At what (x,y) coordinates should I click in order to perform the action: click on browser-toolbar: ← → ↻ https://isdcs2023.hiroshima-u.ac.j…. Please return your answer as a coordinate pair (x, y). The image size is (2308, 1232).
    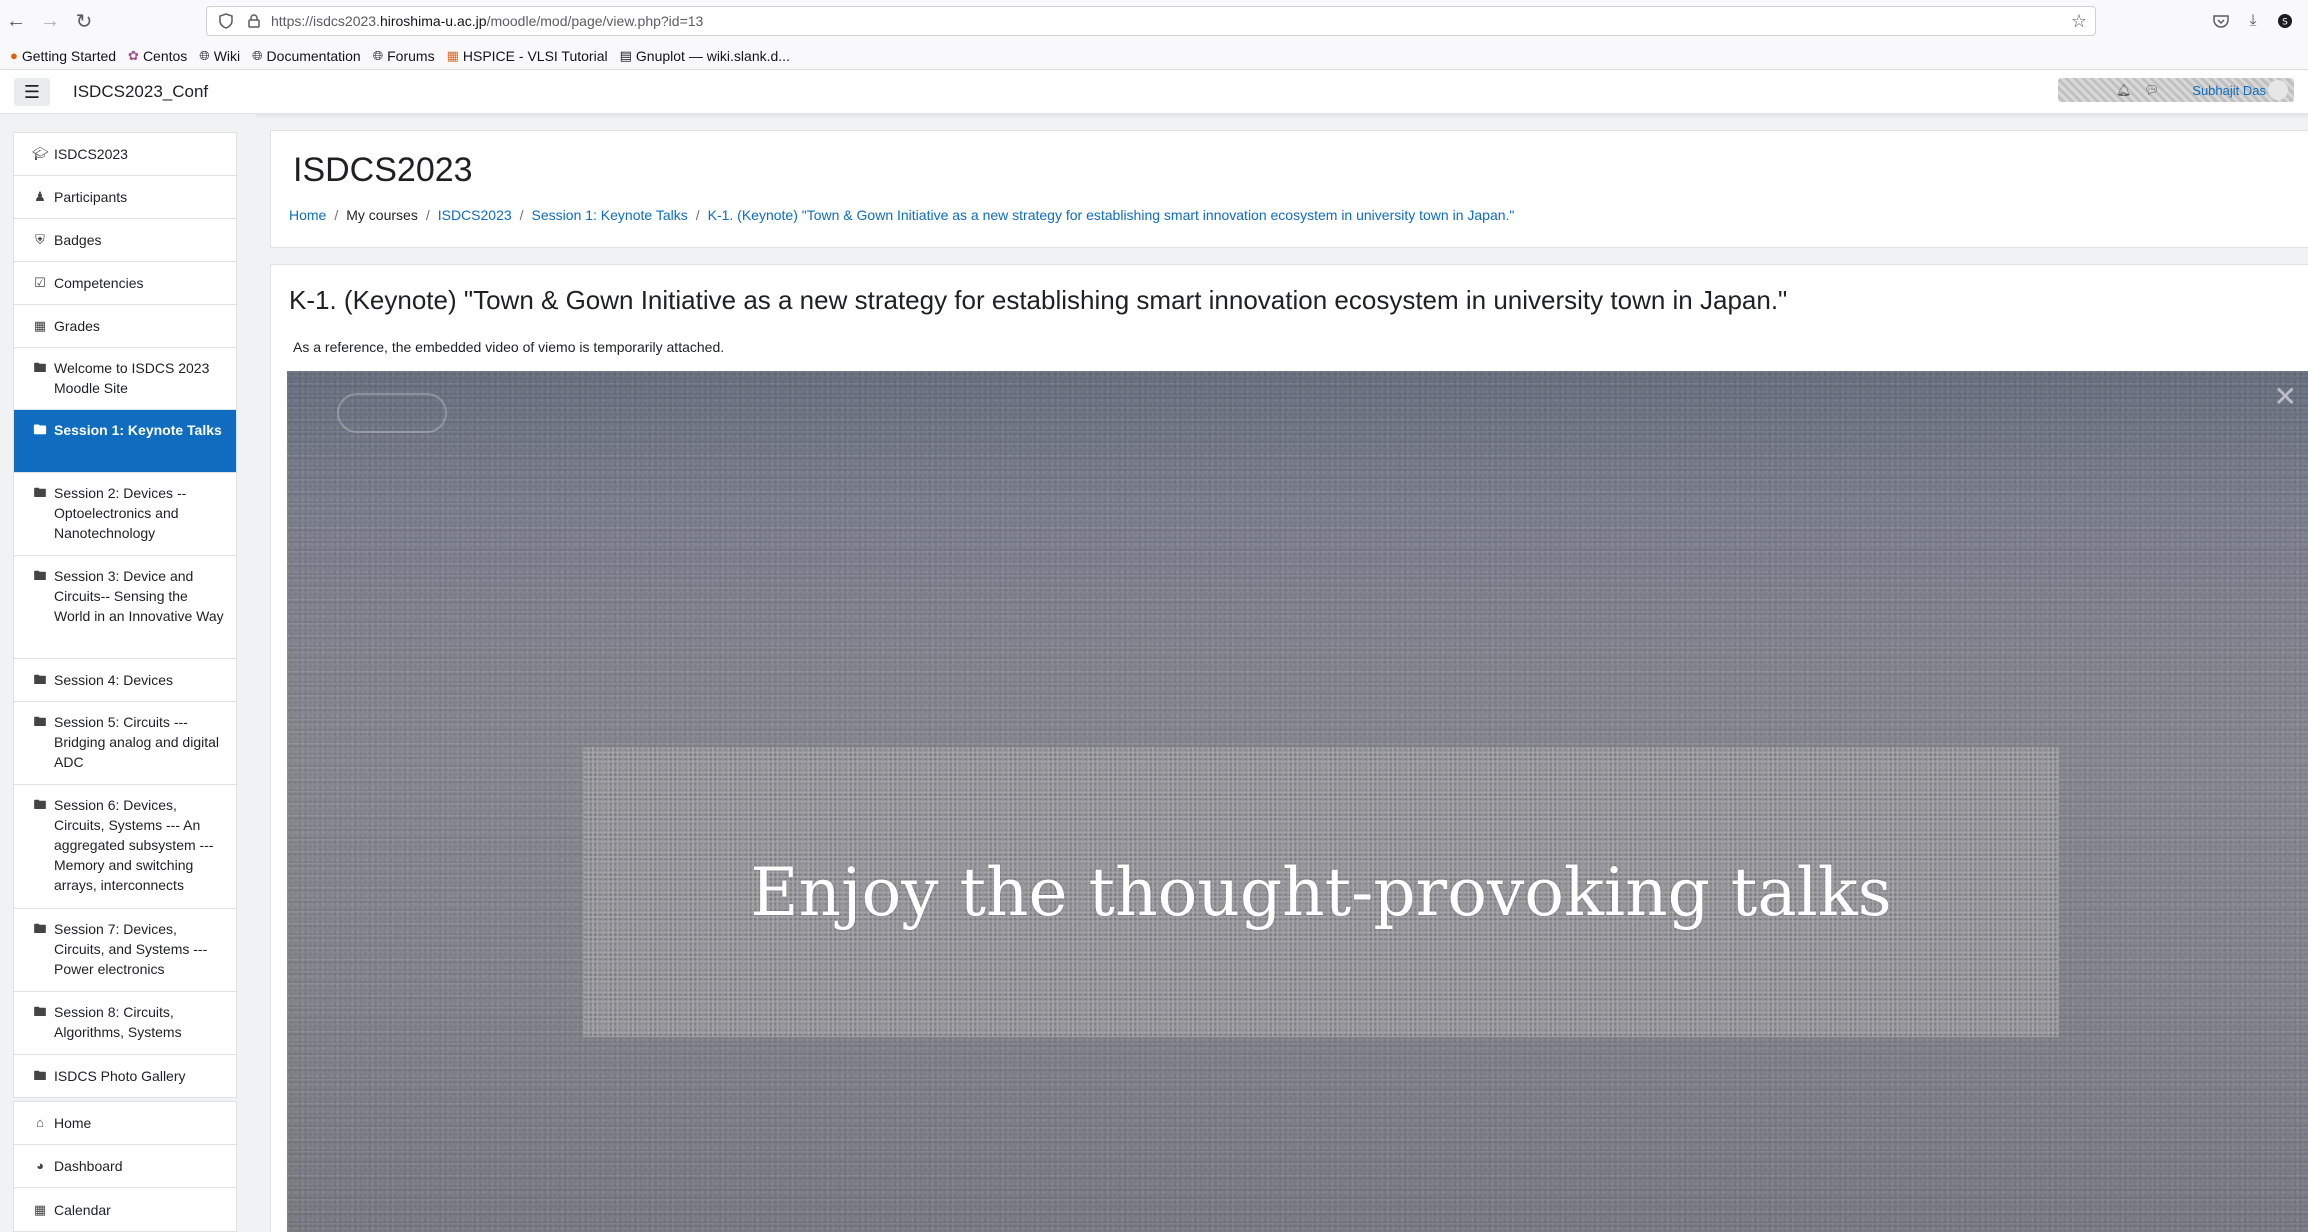
    Looking at the image, I should click on (1154, 21).